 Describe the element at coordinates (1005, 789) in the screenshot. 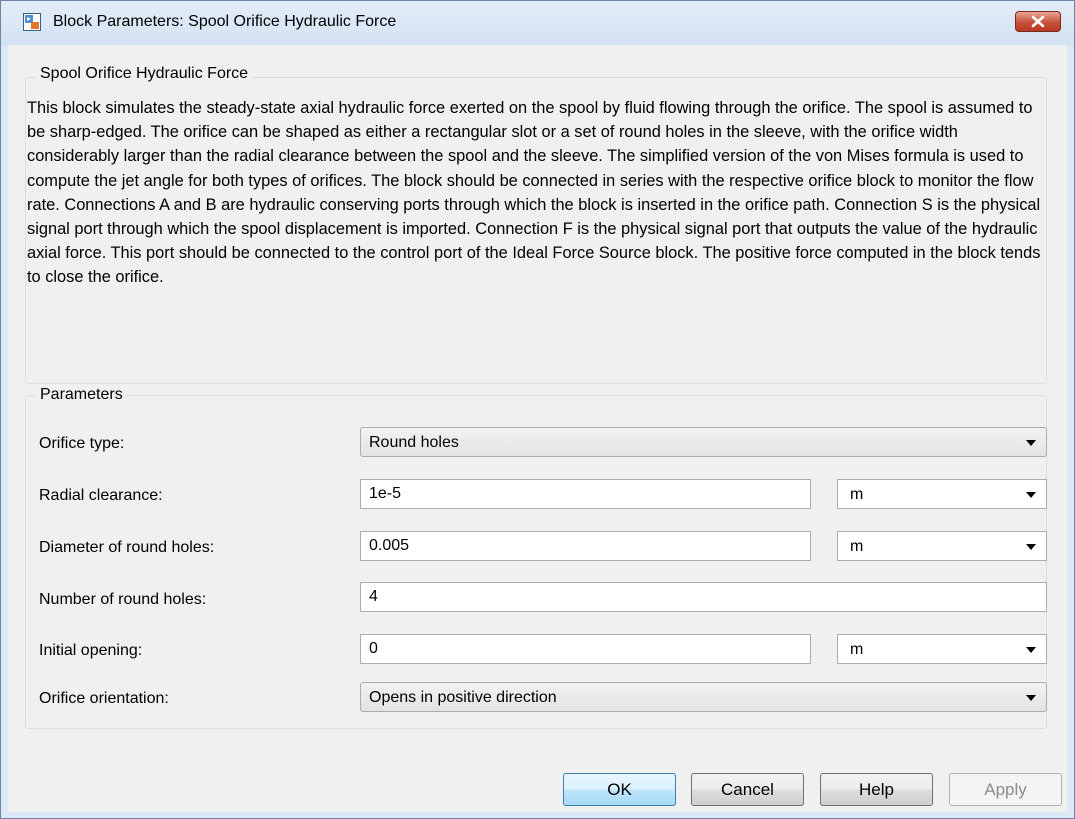

I see `apply-button: Apply` at that location.